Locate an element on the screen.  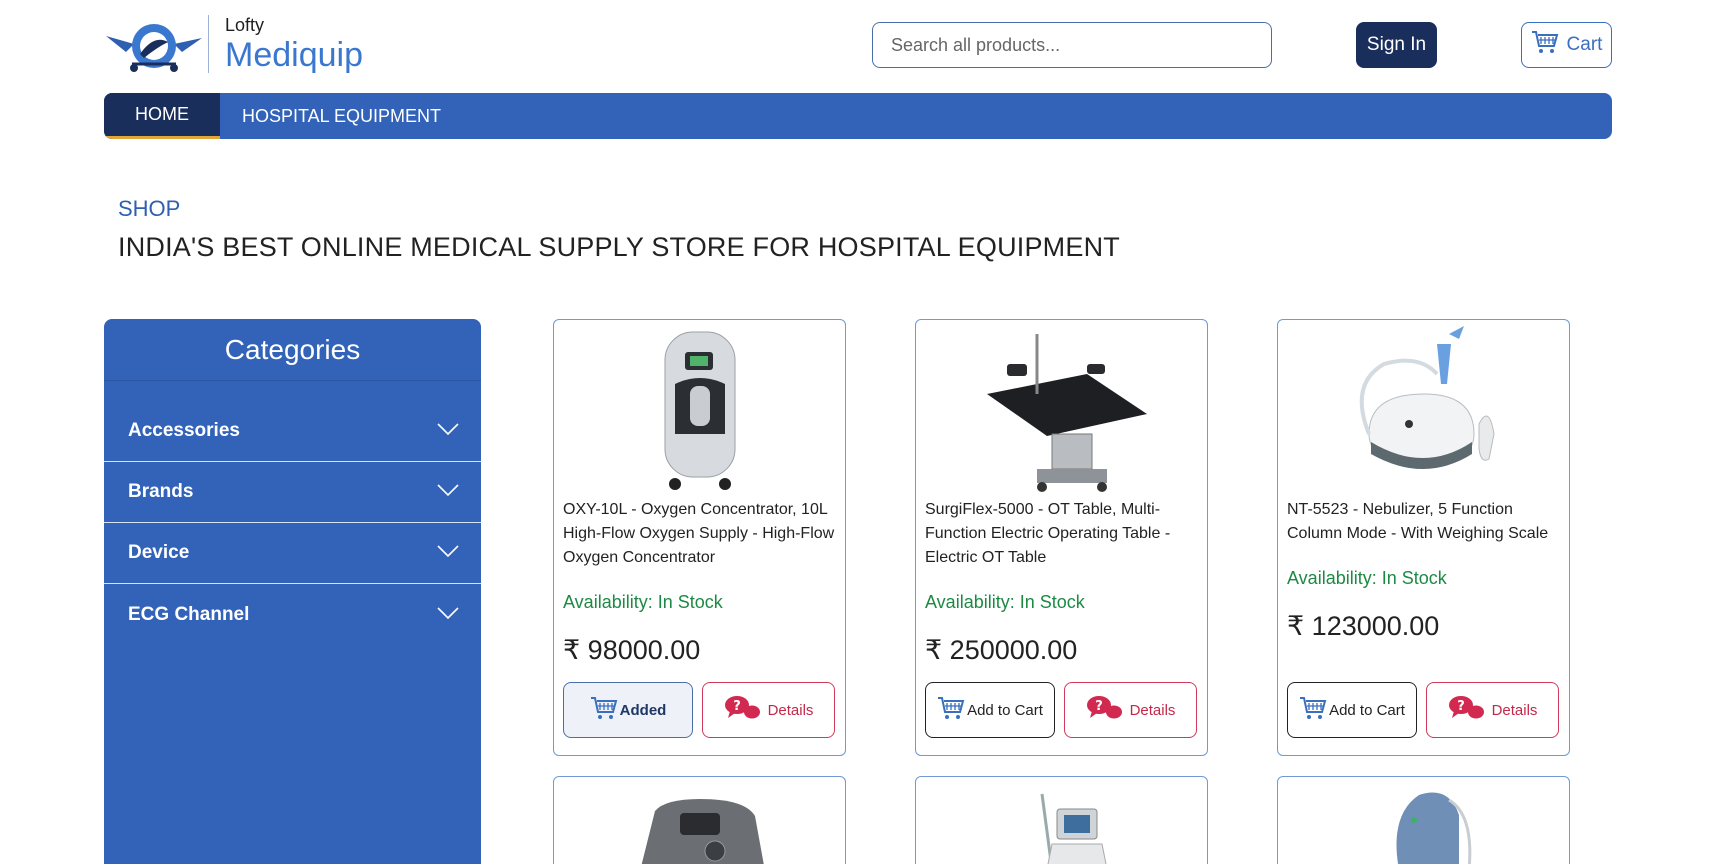
category-device: Device is located at coordinates (292, 553).